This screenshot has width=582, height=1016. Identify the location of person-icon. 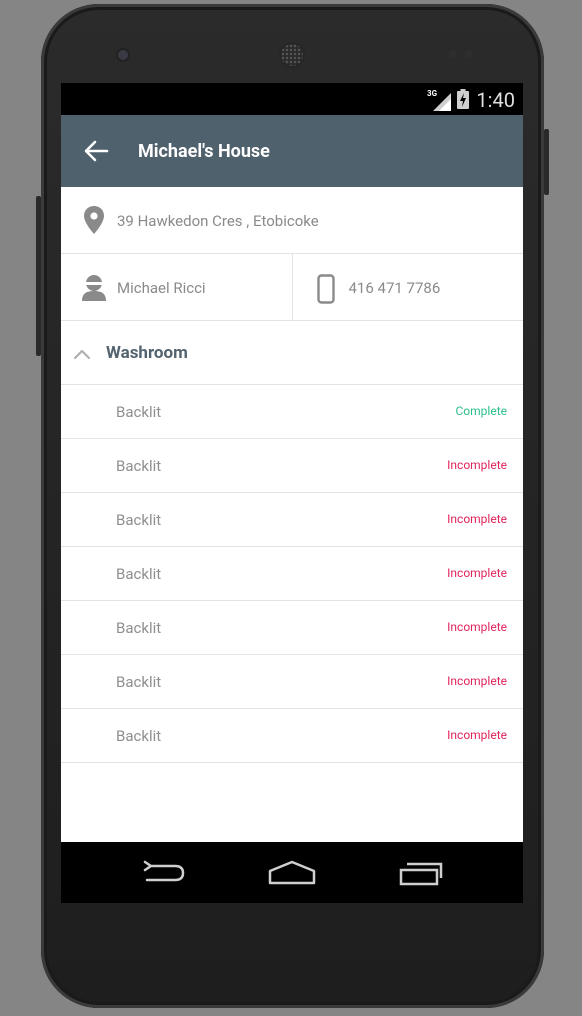
(94, 290).